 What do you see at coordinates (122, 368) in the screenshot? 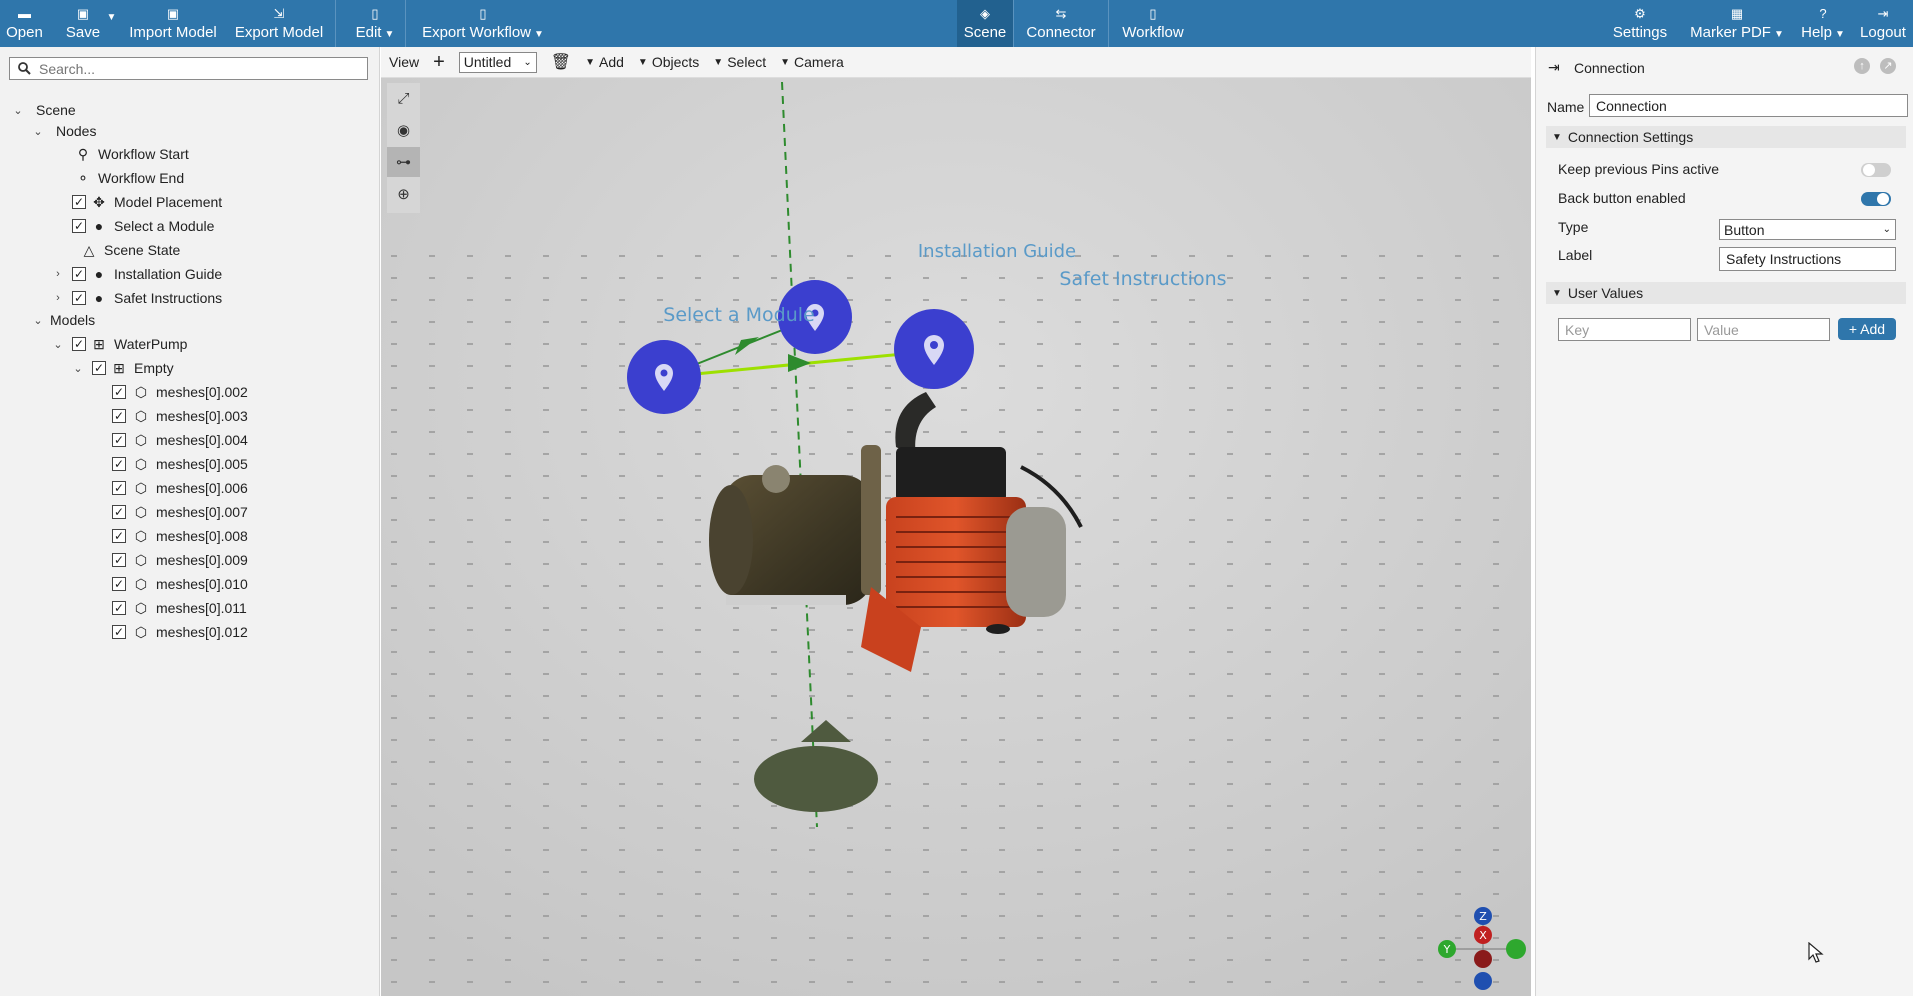
I see `tree-item-empty: ⌄ ✓ ⊞ Empty` at bounding box center [122, 368].